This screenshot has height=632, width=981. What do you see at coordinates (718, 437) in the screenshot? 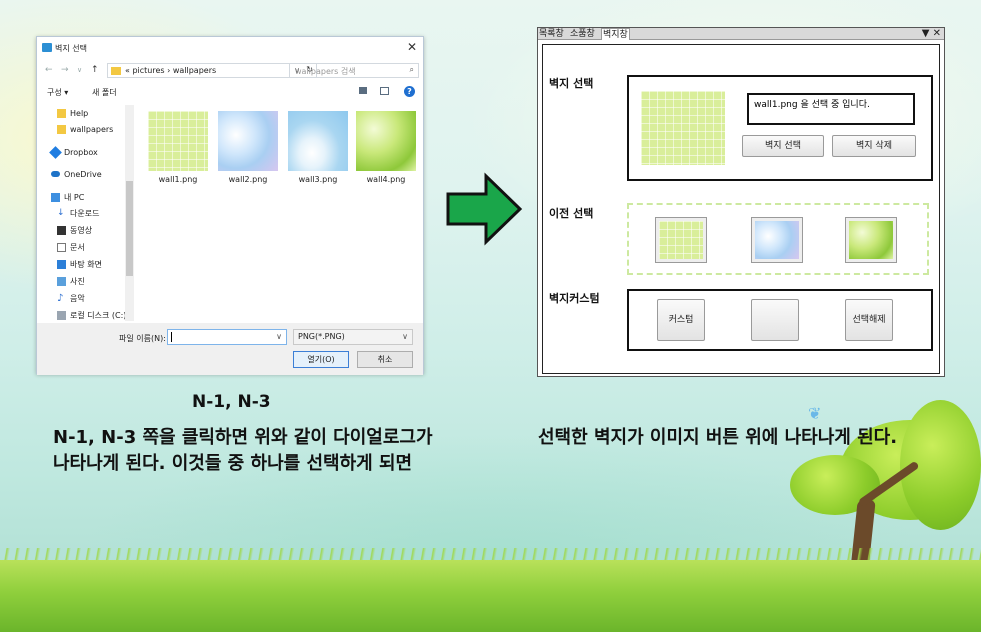
I see `caption-right: 선택한 벽지가 이미지 버튼 위에 나타나게 된다.` at bounding box center [718, 437].